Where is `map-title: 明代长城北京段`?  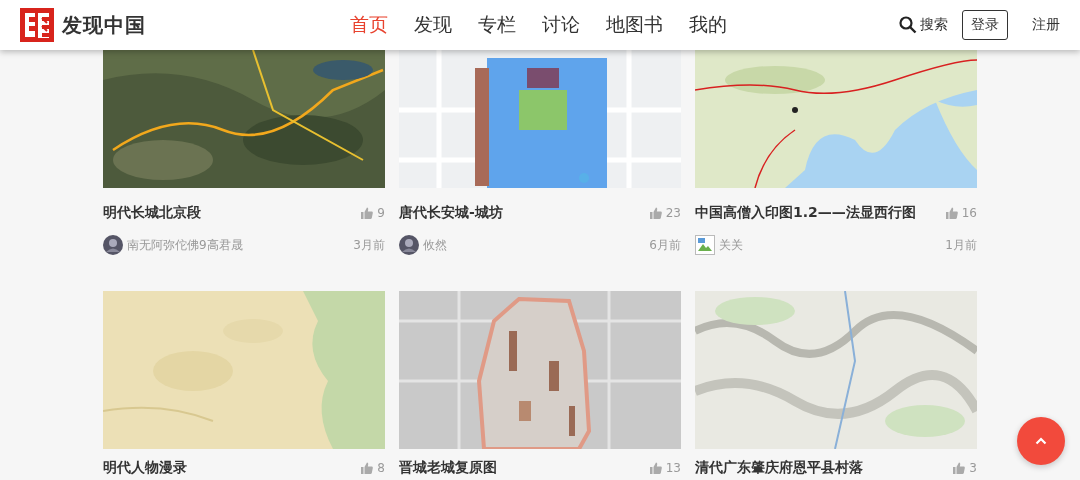
map-title: 明代长城北京段 is located at coordinates (152, 213).